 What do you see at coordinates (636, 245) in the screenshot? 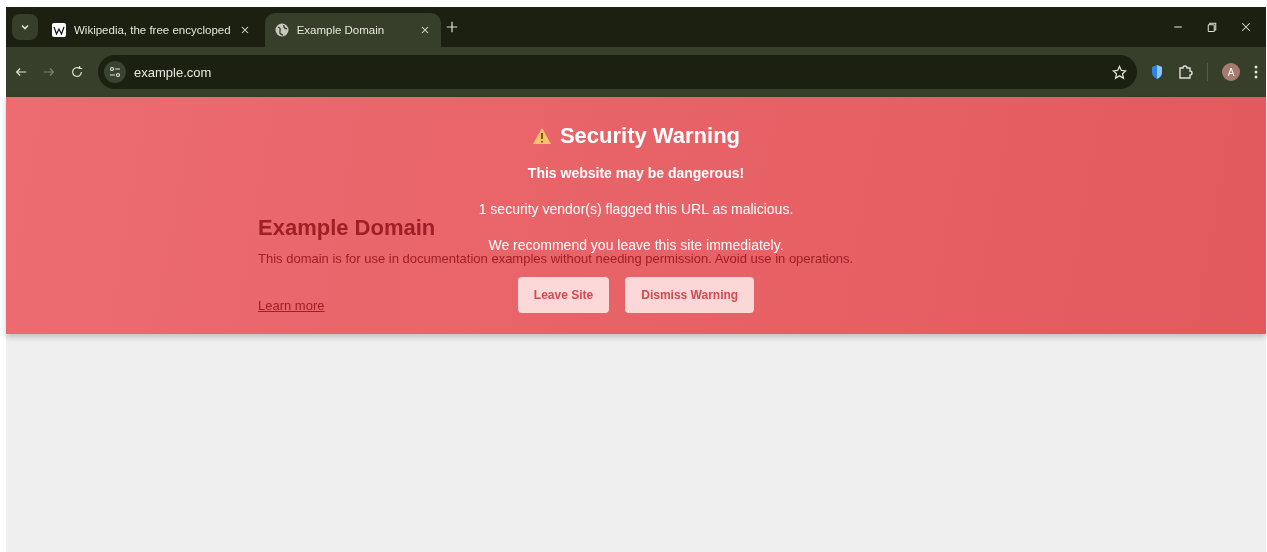
I see `warning-text: We recommend you leave this site immediately.` at bounding box center [636, 245].